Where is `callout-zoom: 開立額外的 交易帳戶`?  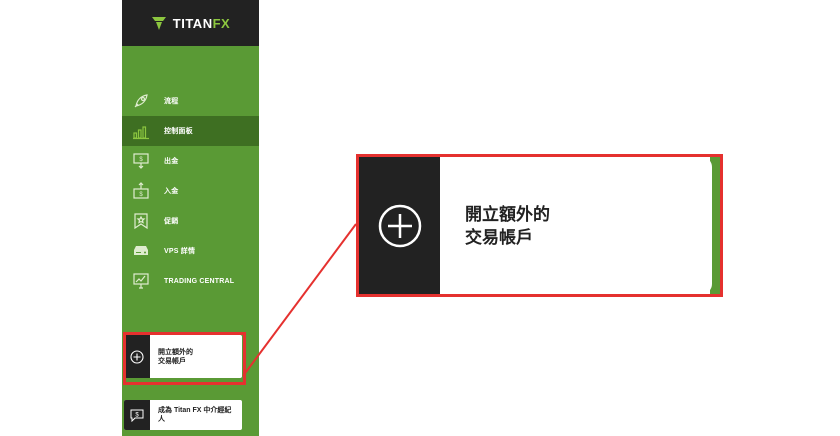 callout-zoom: 開立額外的 交易帳戶 is located at coordinates (539, 225).